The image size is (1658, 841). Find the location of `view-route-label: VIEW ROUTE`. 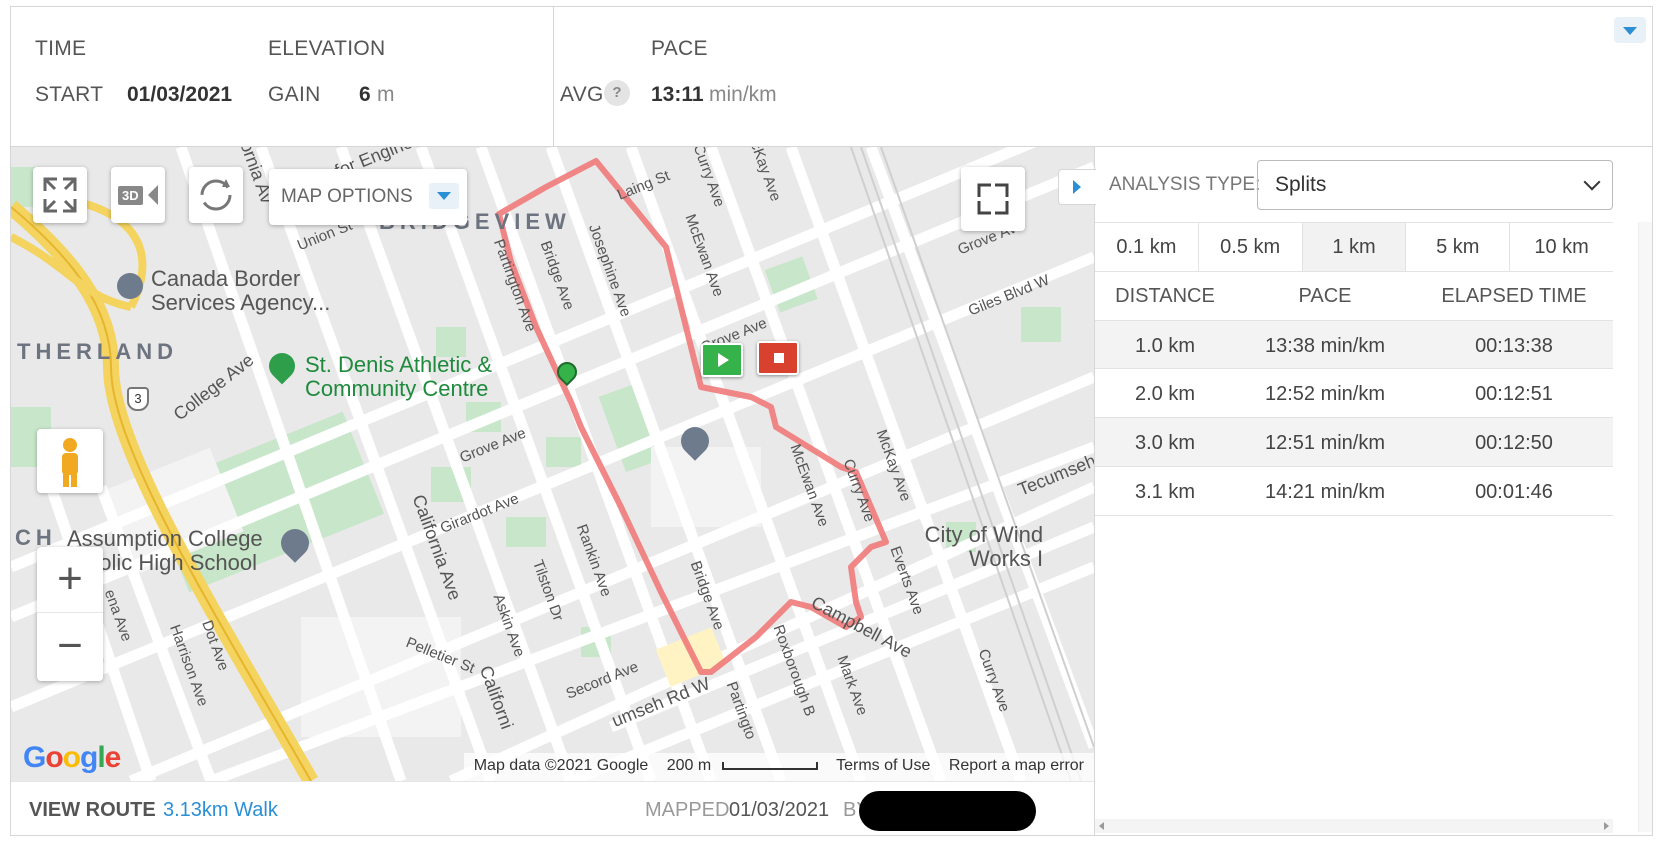

view-route-label: VIEW ROUTE is located at coordinates (92, 810).